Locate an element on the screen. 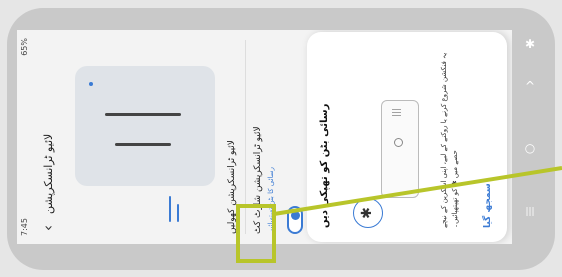 The image size is (562, 277). recents-lines-icon: ||| is located at coordinates (397, 112).